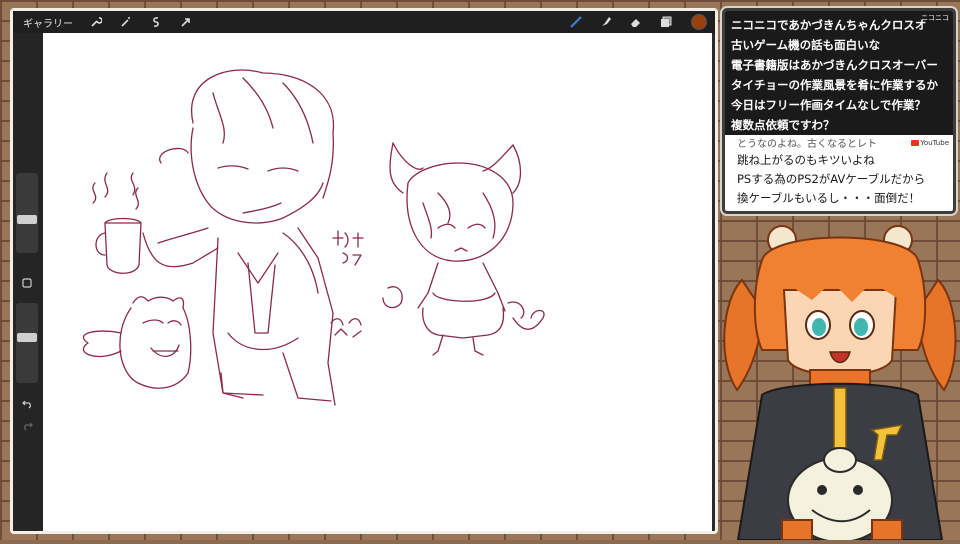 The image size is (960, 544). I want to click on brush-size-knob, so click(27, 219).